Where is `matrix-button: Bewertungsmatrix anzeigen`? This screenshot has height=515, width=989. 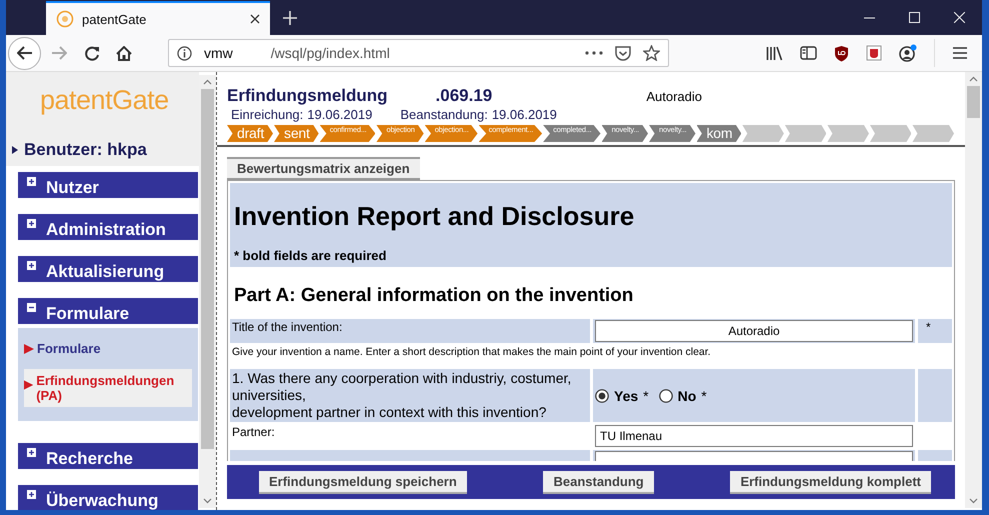 matrix-button: Bewertungsmatrix anzeigen is located at coordinates (323, 168).